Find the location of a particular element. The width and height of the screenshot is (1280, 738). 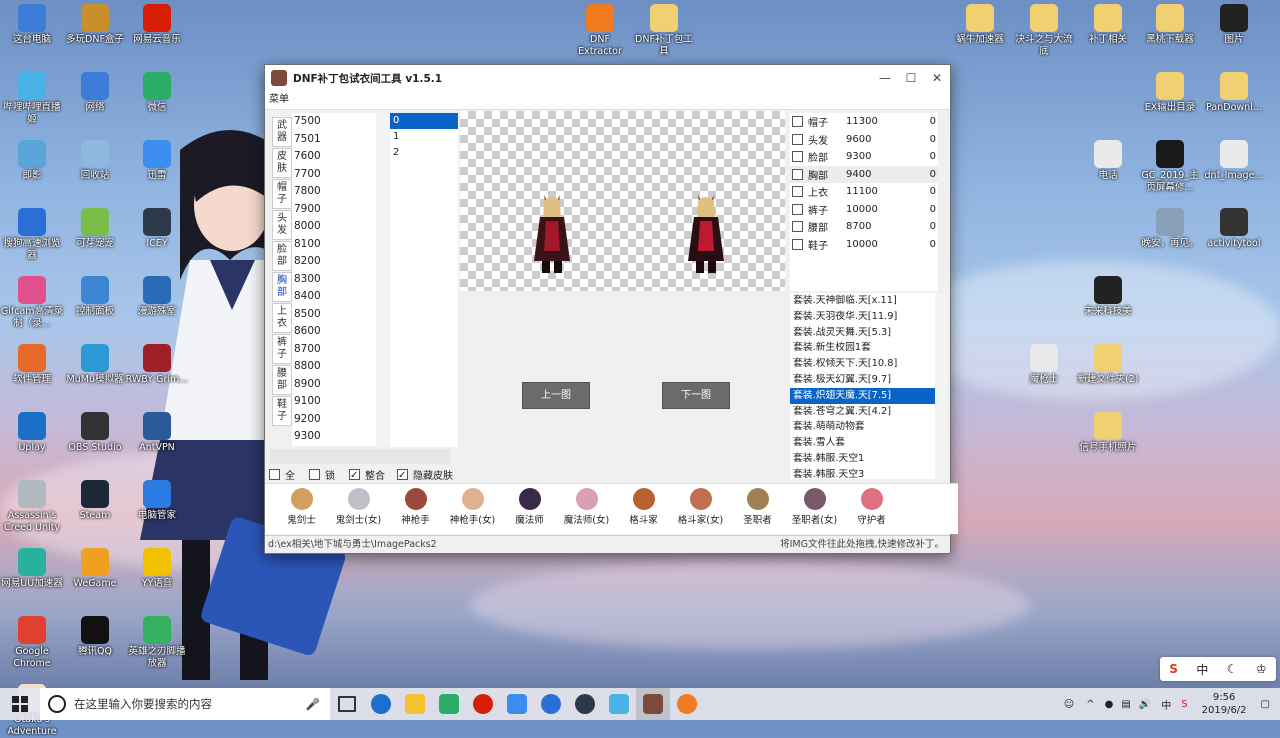

close-icon: ✕ is located at coordinates (937, 78).